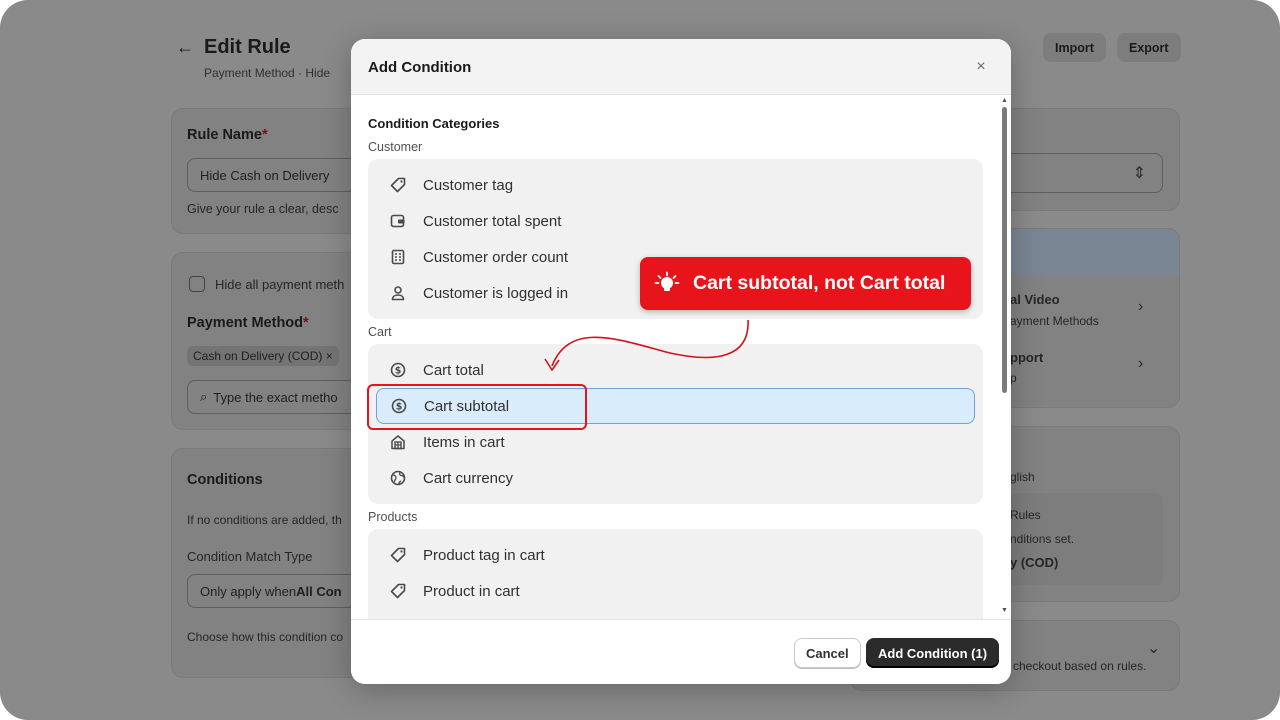 The image size is (1280, 720). What do you see at coordinates (380, 332) in the screenshot?
I see `group-label-cart: Cart` at bounding box center [380, 332].